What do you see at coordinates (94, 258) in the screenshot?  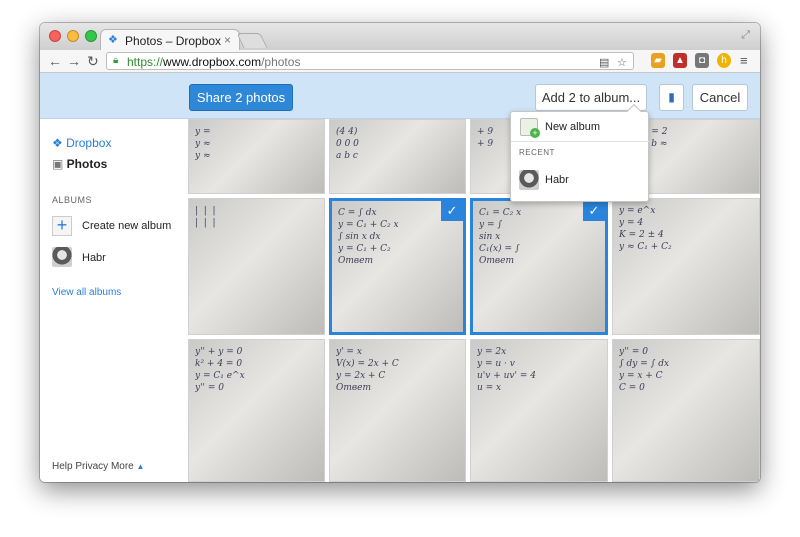 I see `album-habr-link: Habr` at bounding box center [94, 258].